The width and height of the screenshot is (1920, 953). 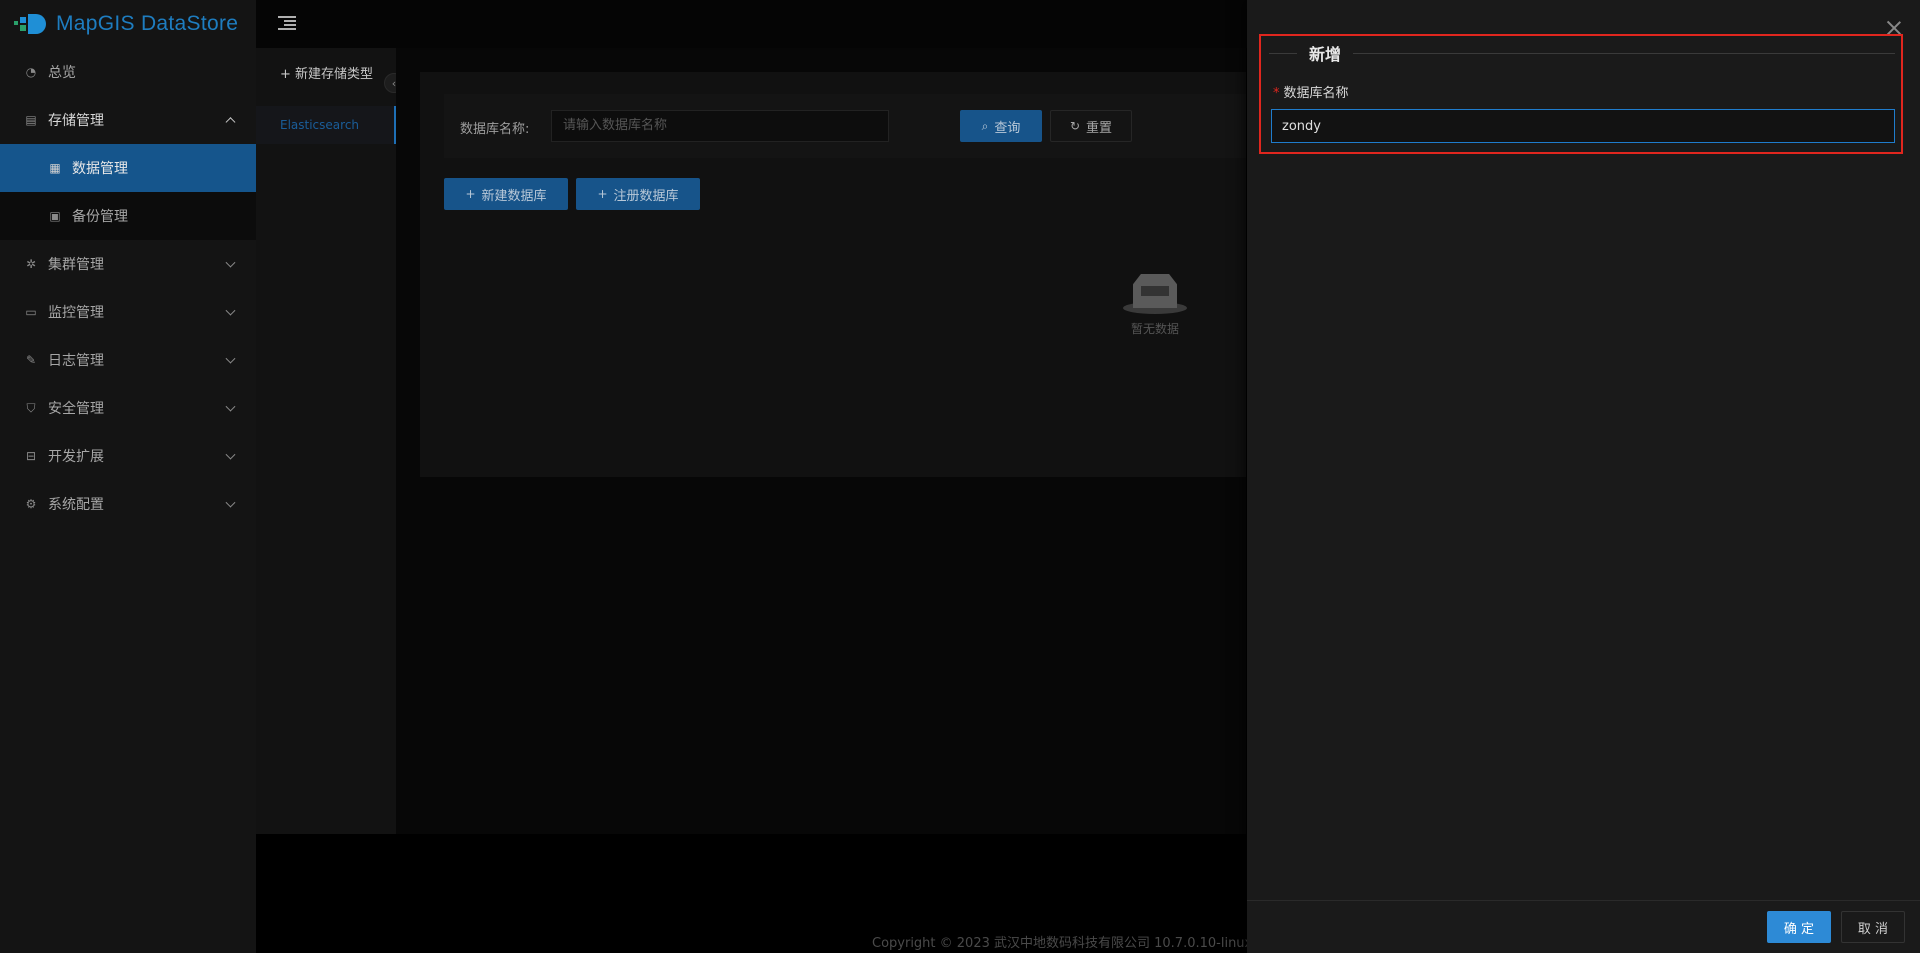 I want to click on shield-icon: ⛉, so click(x=31, y=407).